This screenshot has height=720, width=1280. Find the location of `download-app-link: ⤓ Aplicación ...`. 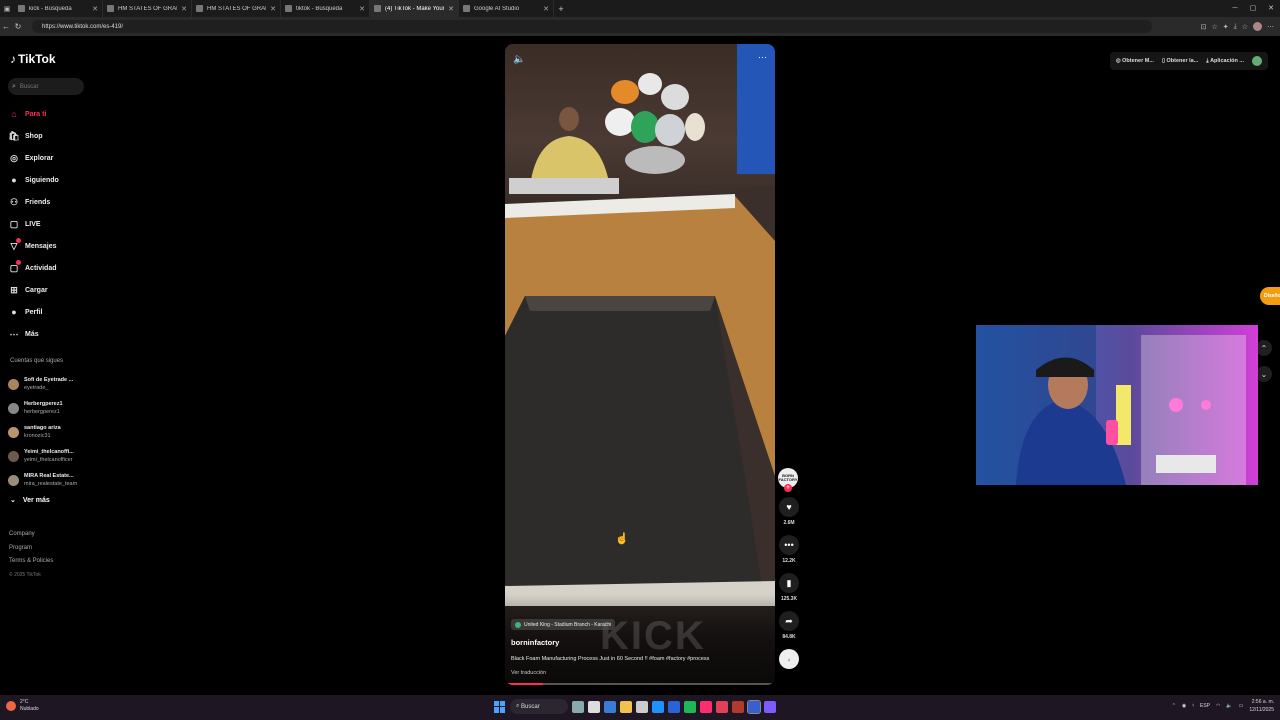

download-app-link: ⤓ Aplicación ... is located at coordinates (1225, 61).